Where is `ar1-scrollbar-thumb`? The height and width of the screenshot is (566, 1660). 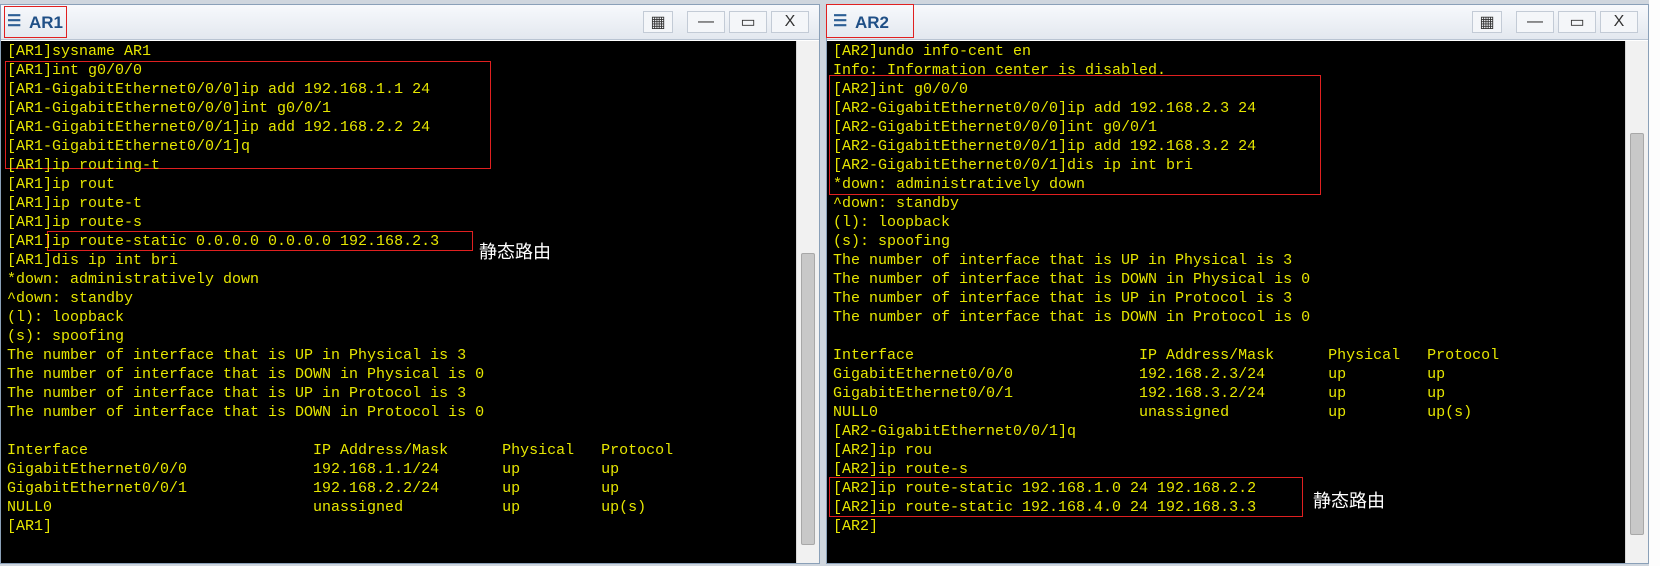
ar1-scrollbar-thumb is located at coordinates (808, 399).